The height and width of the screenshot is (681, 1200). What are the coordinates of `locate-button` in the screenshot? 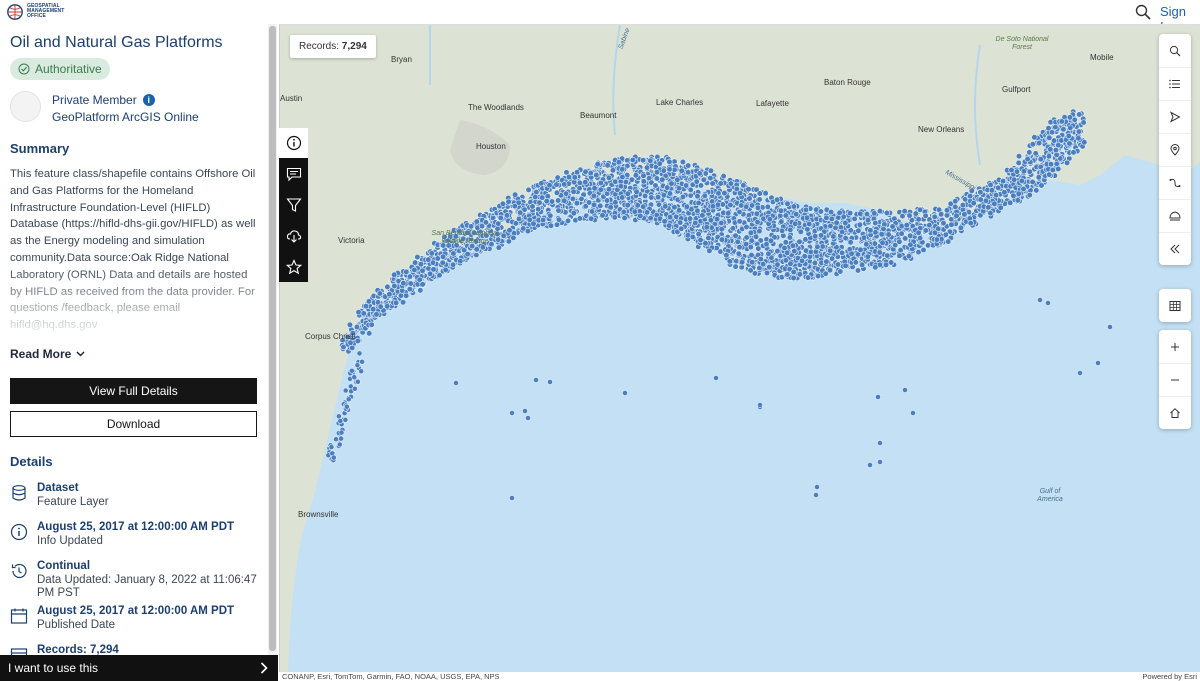 It's located at (1175, 149).